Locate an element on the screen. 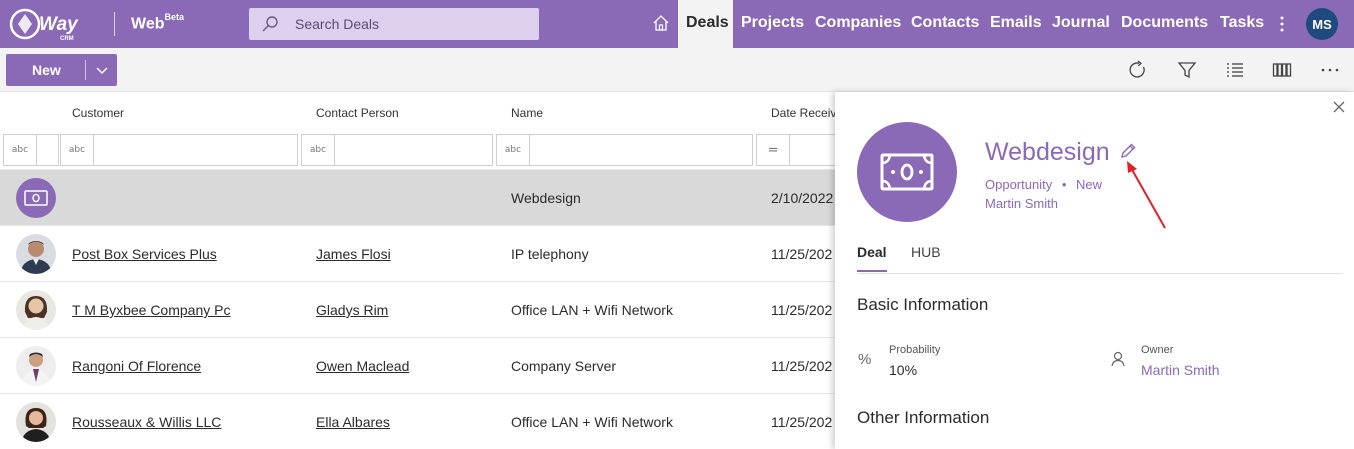 Image resolution: width=1354 pixels, height=449 pixels. person-icon is located at coordinates (1118, 359).